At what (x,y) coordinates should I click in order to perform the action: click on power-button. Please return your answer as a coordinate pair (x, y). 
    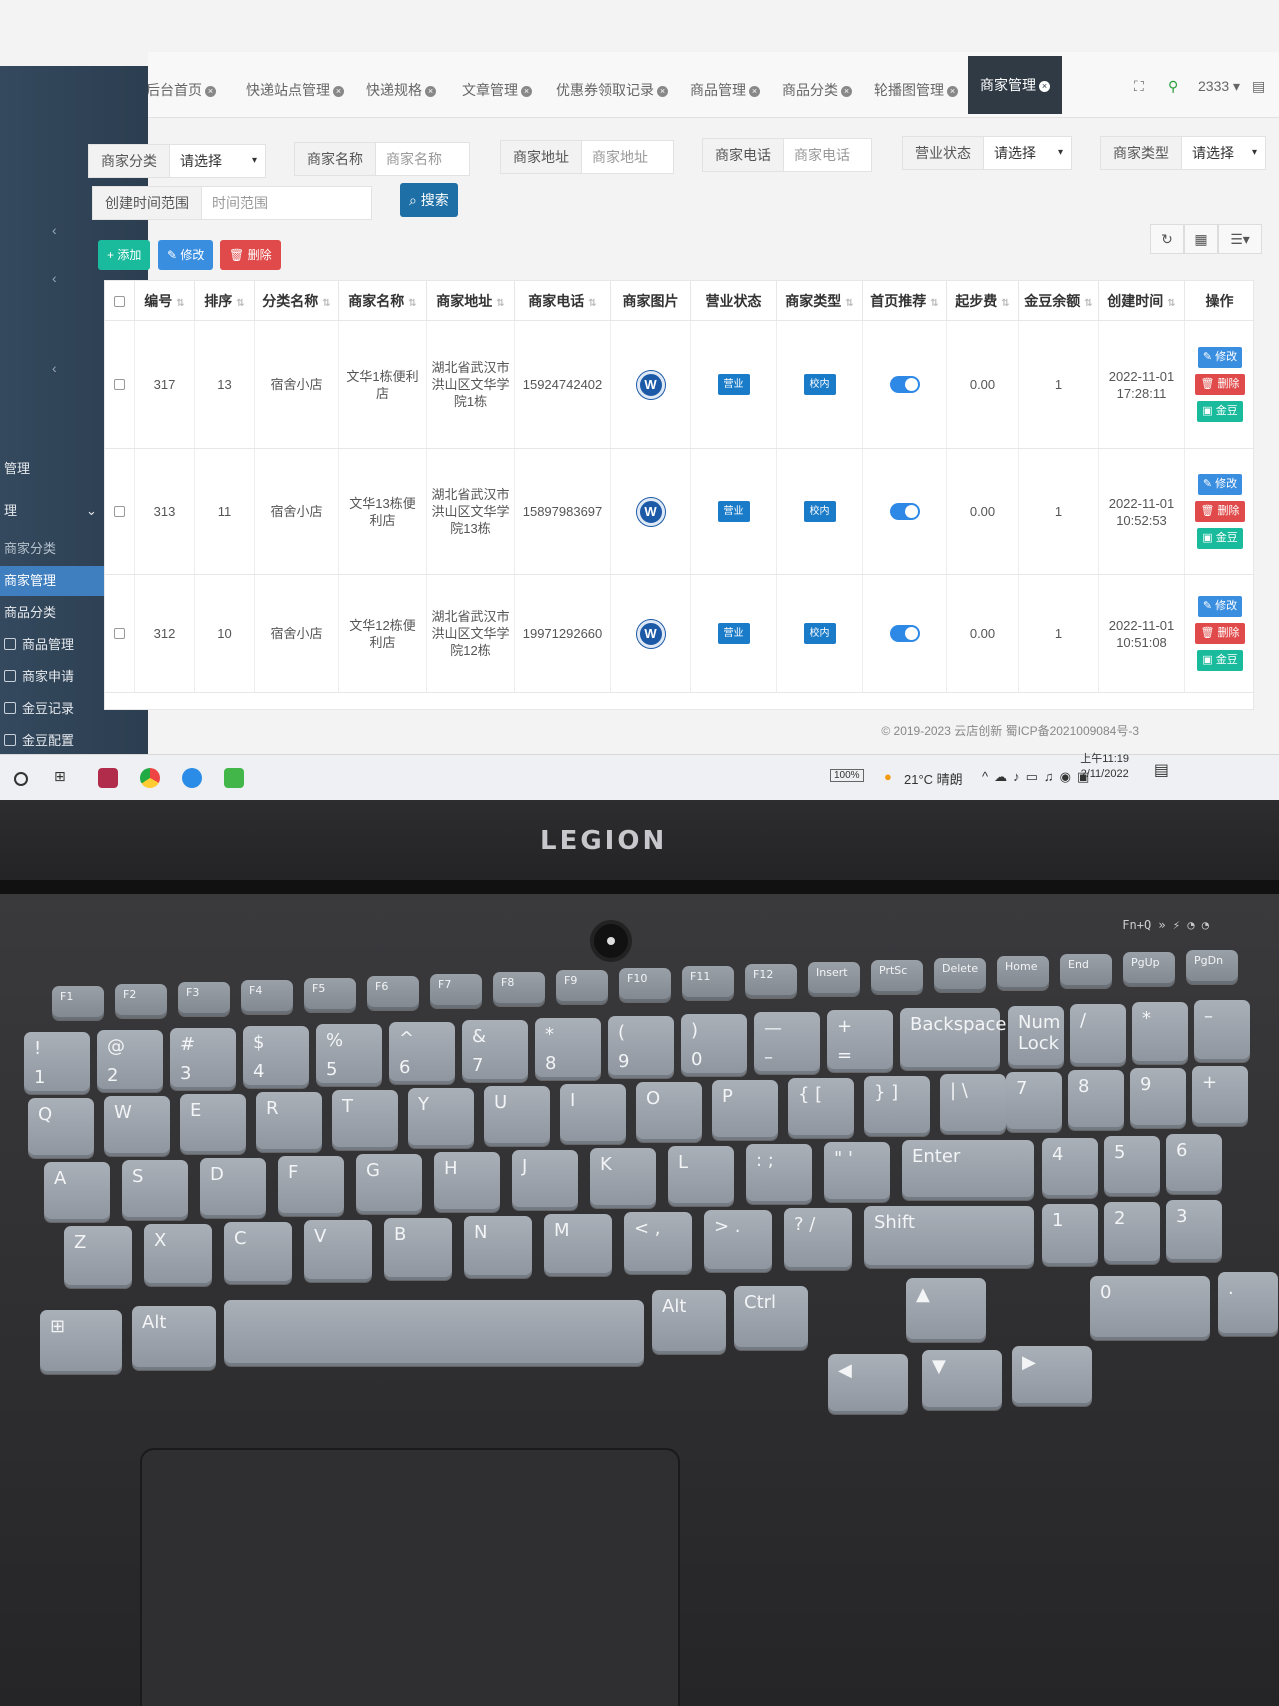
    Looking at the image, I should click on (611, 941).